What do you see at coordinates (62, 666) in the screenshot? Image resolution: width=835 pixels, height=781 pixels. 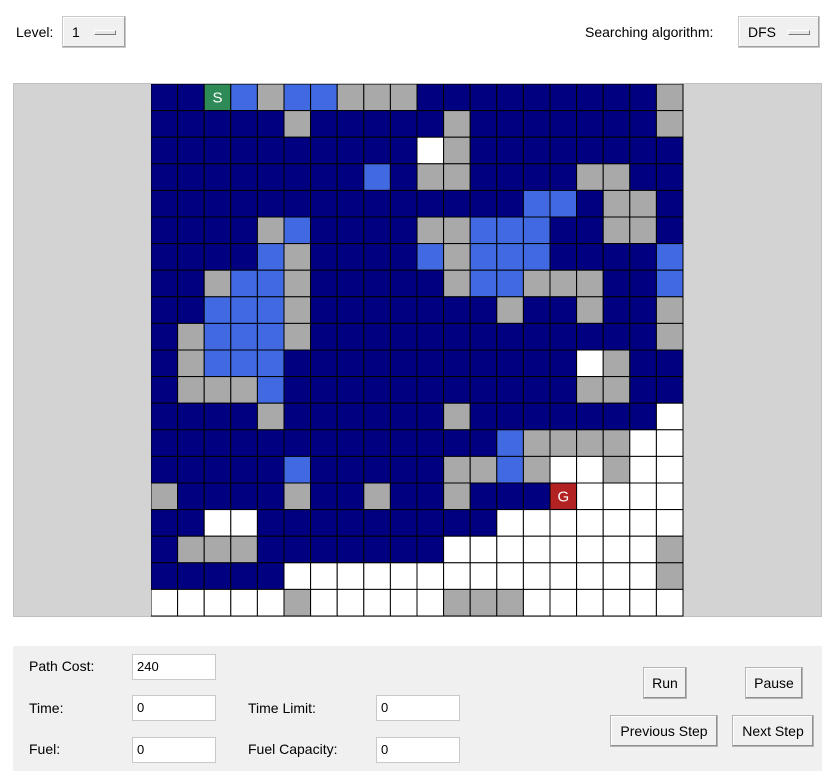 I see `path-cost-label: Path Cost:` at bounding box center [62, 666].